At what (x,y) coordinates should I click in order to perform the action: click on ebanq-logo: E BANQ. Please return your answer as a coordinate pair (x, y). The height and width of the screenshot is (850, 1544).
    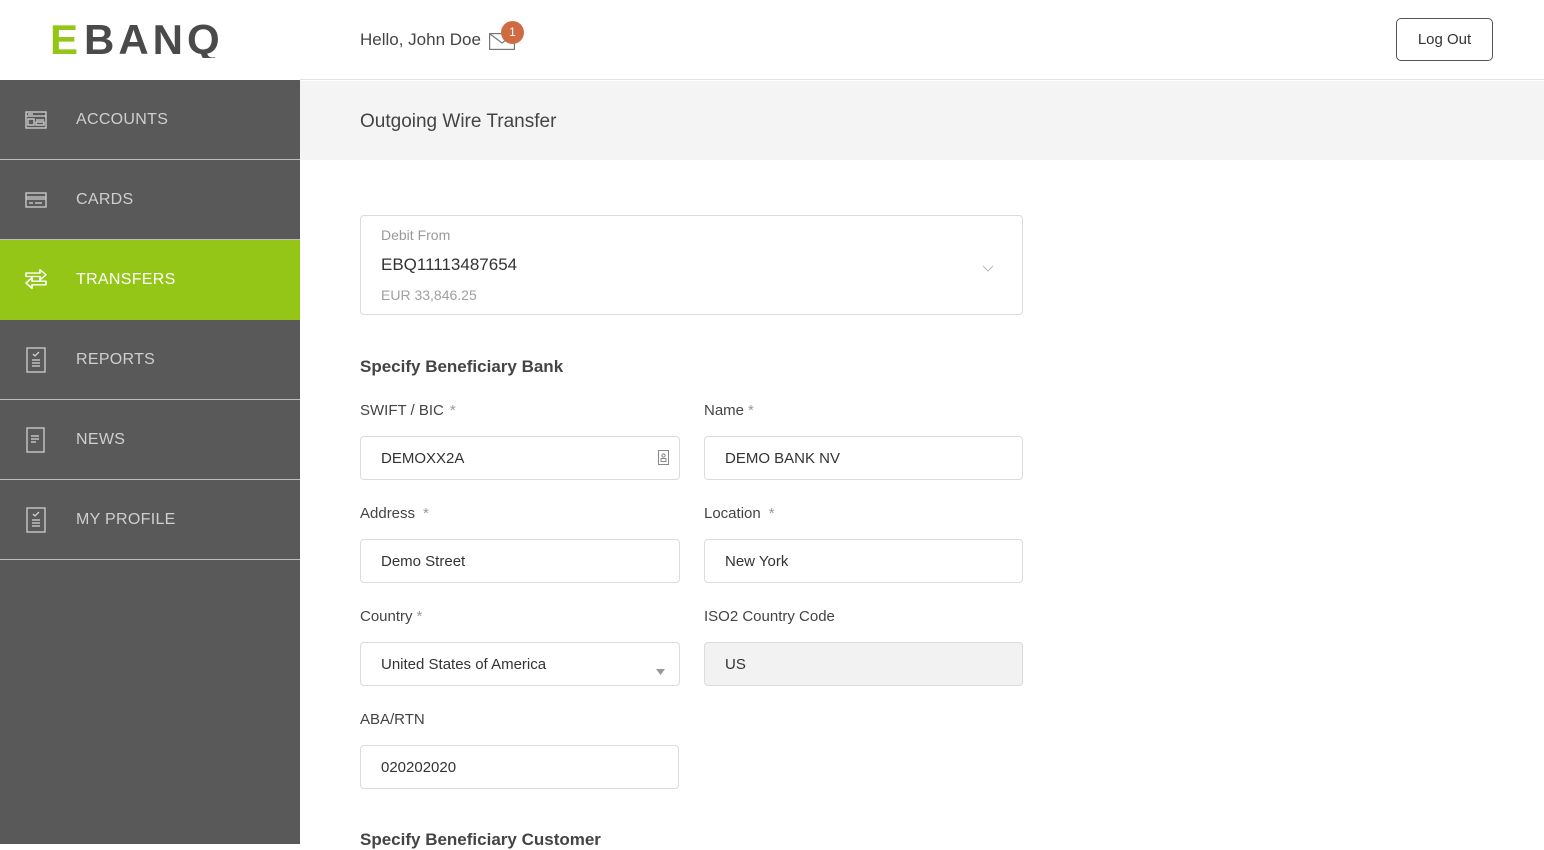
    Looking at the image, I should click on (150, 40).